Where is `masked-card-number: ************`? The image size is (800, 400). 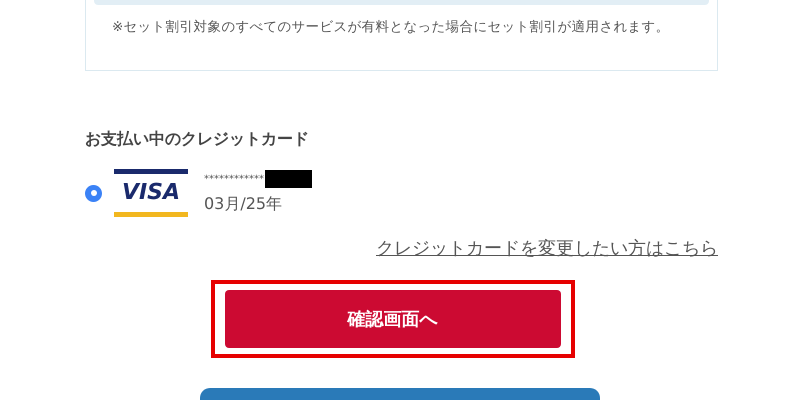 masked-card-number: ************ is located at coordinates (234, 179).